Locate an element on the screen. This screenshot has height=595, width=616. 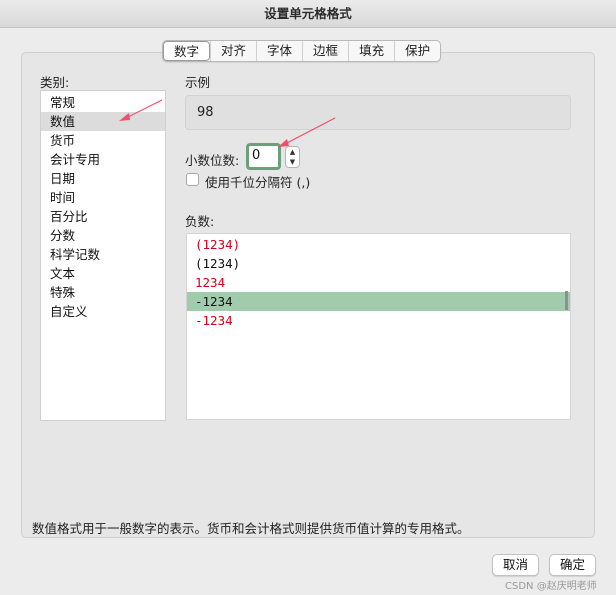
category-item-currency: 货币 is located at coordinates (103, 140).